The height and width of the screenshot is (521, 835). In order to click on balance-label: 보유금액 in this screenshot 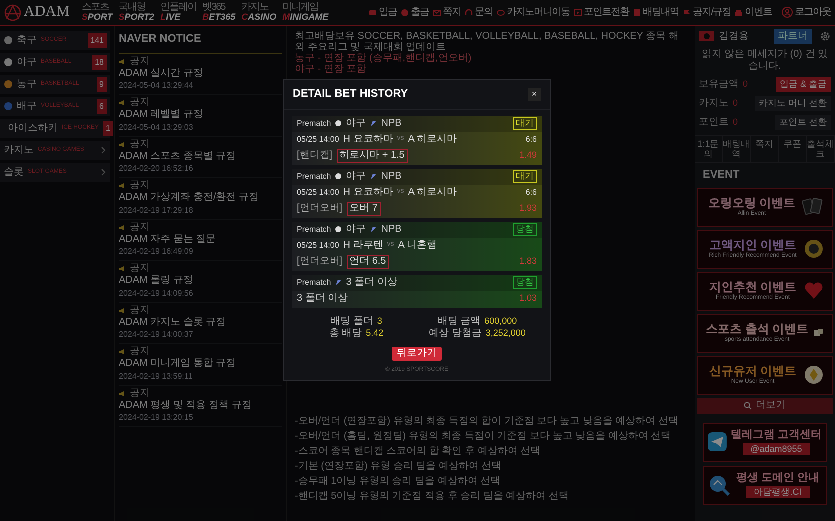, I will do `click(719, 85)`.